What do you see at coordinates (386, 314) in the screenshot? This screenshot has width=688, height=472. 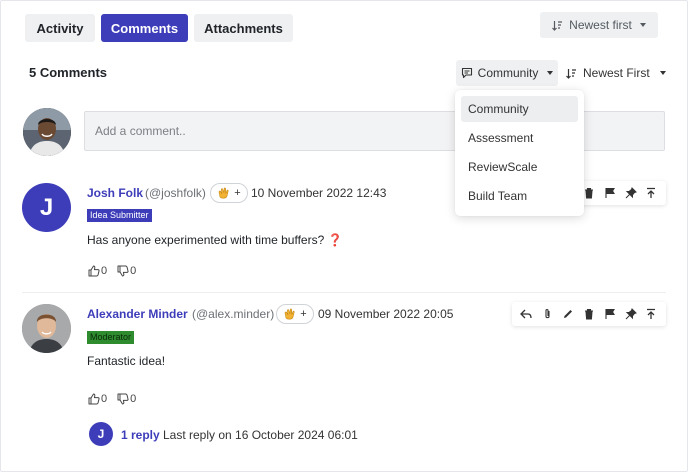 I see `comment-timestamp: 09 November 2022 20:05` at bounding box center [386, 314].